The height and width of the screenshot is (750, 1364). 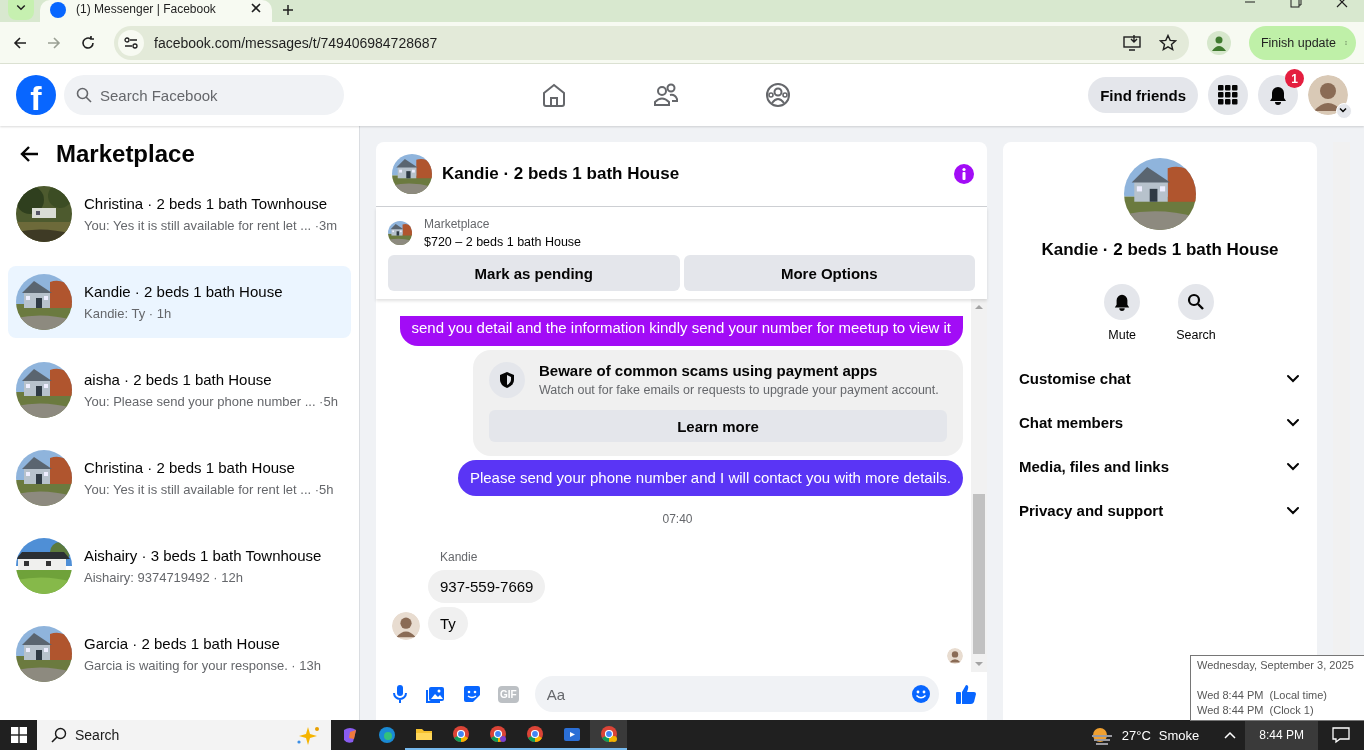 What do you see at coordinates (202, 665) in the screenshot?
I see `message-preview: Garcia is waiting for your response. · 13h` at bounding box center [202, 665].